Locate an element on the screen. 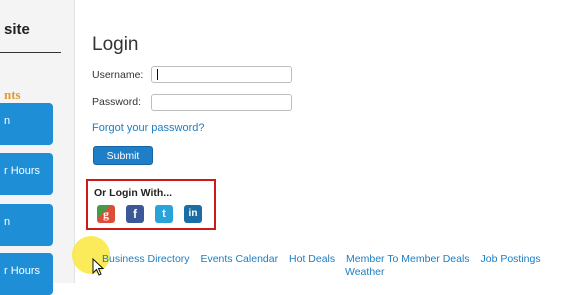  sidebar-heading: nts is located at coordinates (12, 94).